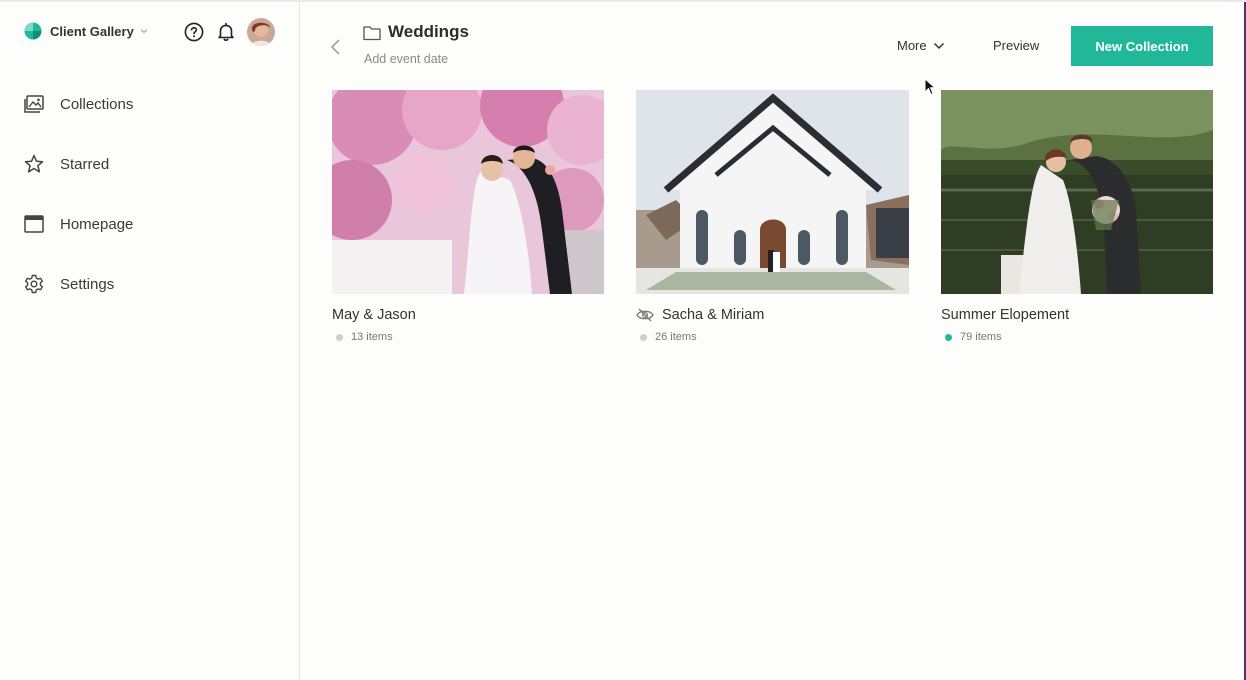 The width and height of the screenshot is (1246, 680). I want to click on sidebar-item-settings: Settings, so click(149, 284).